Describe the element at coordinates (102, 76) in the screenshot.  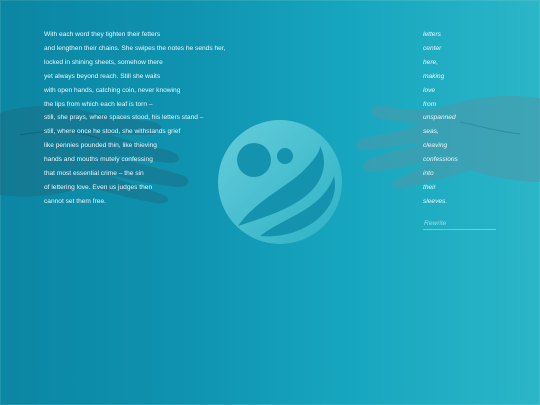
I see `poem-line: yet always beyond reach. Still she waits` at that location.